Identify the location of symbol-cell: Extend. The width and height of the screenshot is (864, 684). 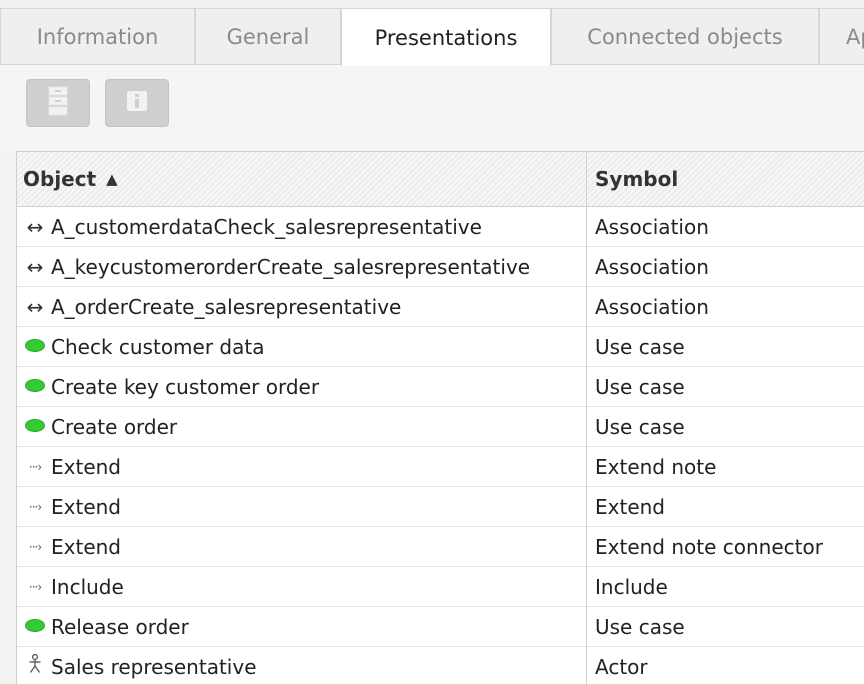
(725, 506).